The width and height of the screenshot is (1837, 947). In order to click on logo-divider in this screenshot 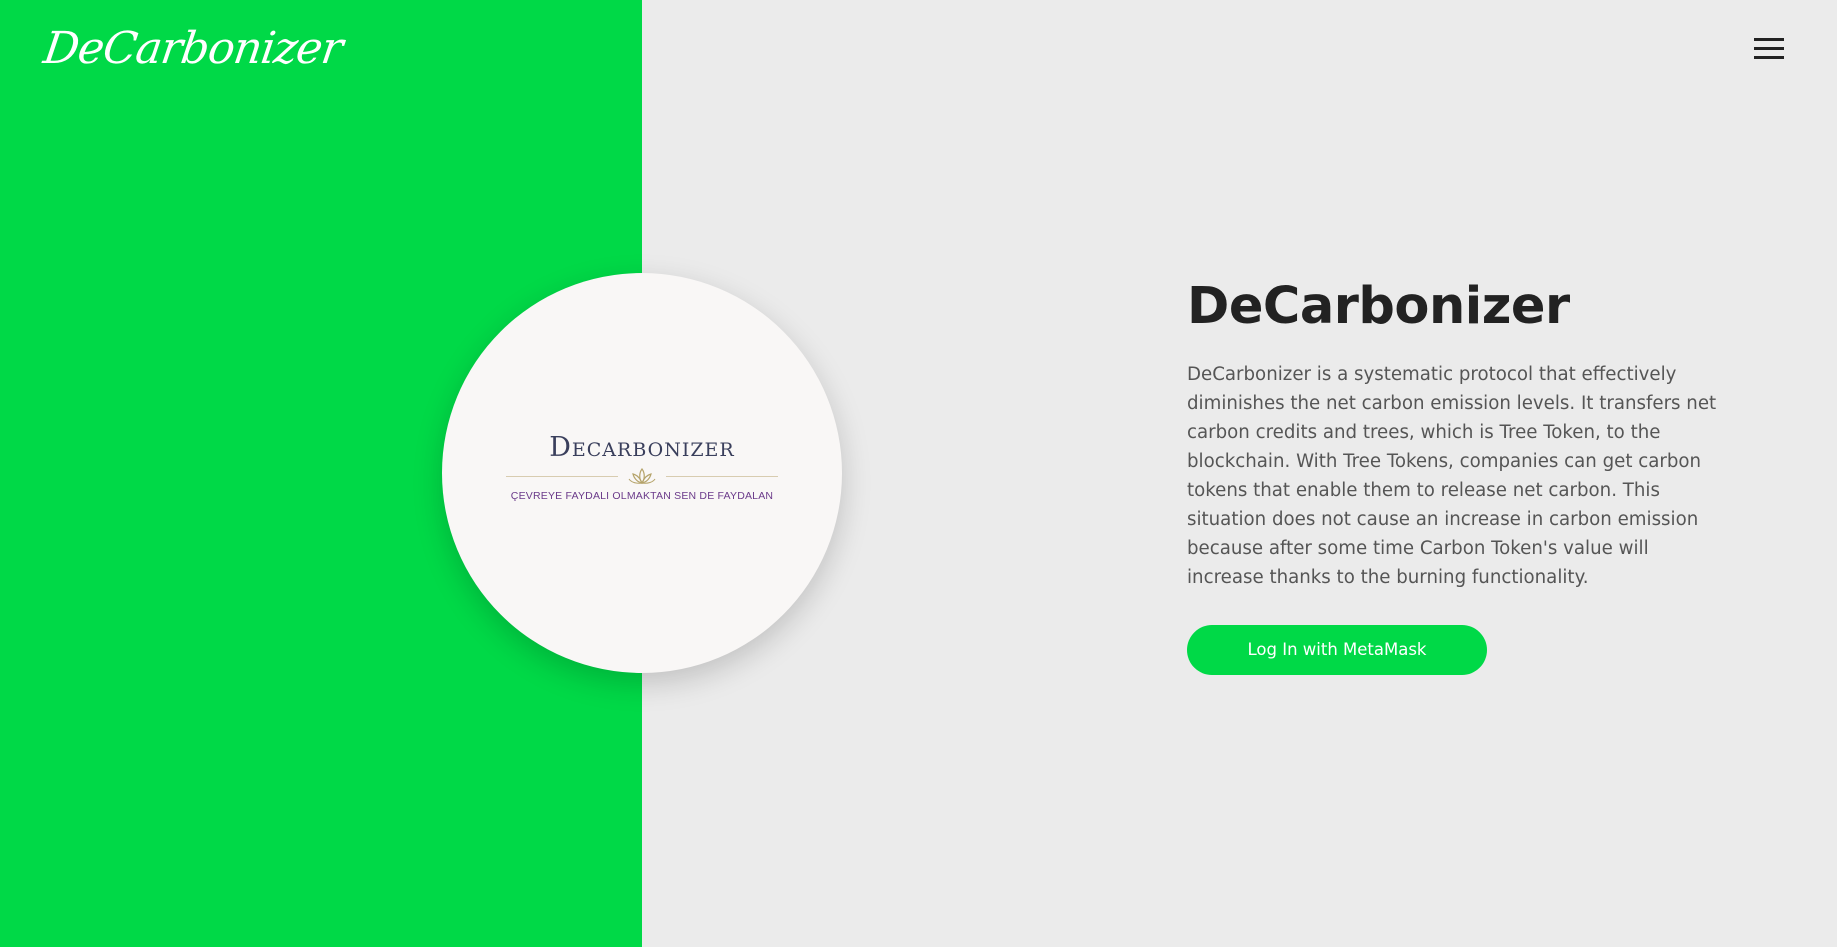, I will do `click(642, 476)`.